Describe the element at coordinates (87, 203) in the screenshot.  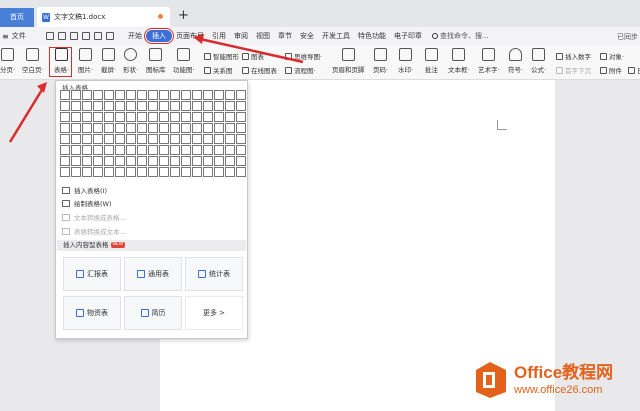
I see `draw-table-item: 绘制表格(W)` at that location.